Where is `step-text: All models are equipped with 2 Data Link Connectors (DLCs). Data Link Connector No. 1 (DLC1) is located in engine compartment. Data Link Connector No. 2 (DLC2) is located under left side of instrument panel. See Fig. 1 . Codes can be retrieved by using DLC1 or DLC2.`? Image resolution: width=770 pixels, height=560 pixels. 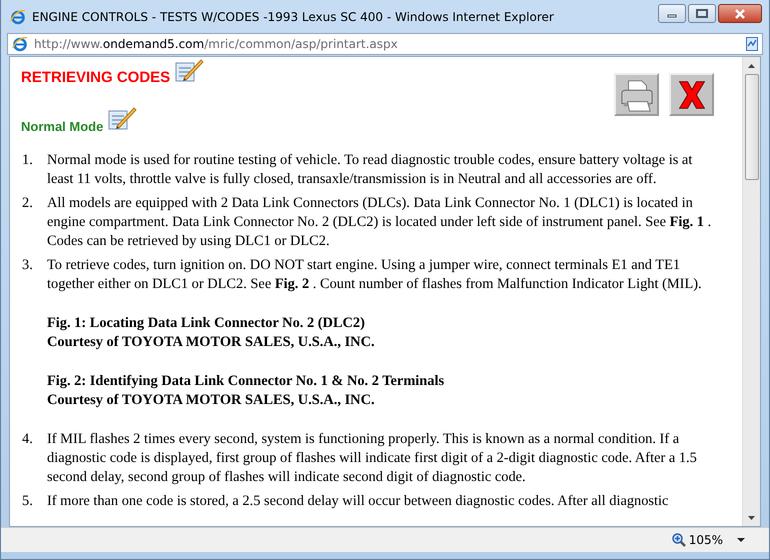
step-text: All models are equipped with 2 Data Link Connectors (DLCs). Data Link Connector No. 1 (DLC1) is located in engine compartment. Data Link Connector No. 2 (DLC2) is located under left side of instrument panel. See Fig. 1 . Codes can be retrieved by using DLC1 or DLC2. is located at coordinates (379, 222).